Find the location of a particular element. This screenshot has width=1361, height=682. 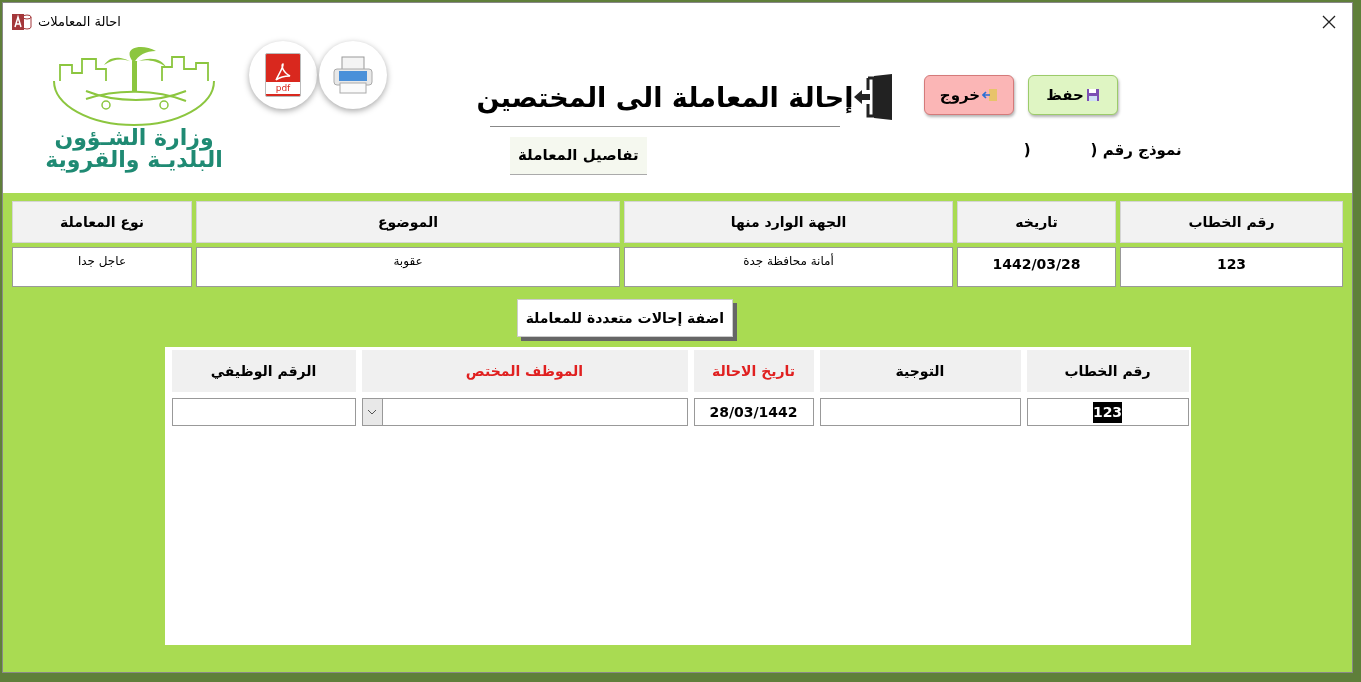

exit-button: خروج is located at coordinates (969, 95).